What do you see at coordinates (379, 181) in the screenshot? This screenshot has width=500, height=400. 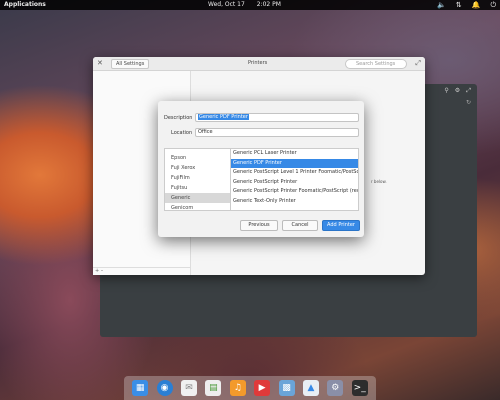 I see `hint-text: r below.` at bounding box center [379, 181].